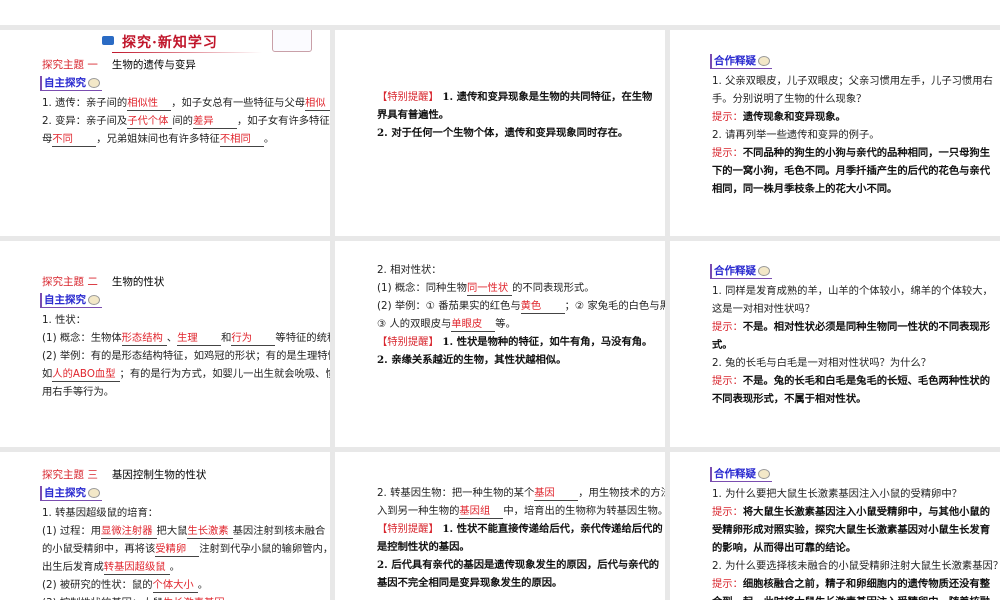  I want to click on text-line: 母不同 ，兄弟姐妹间也有许多特征不相同。, so click(183, 139).